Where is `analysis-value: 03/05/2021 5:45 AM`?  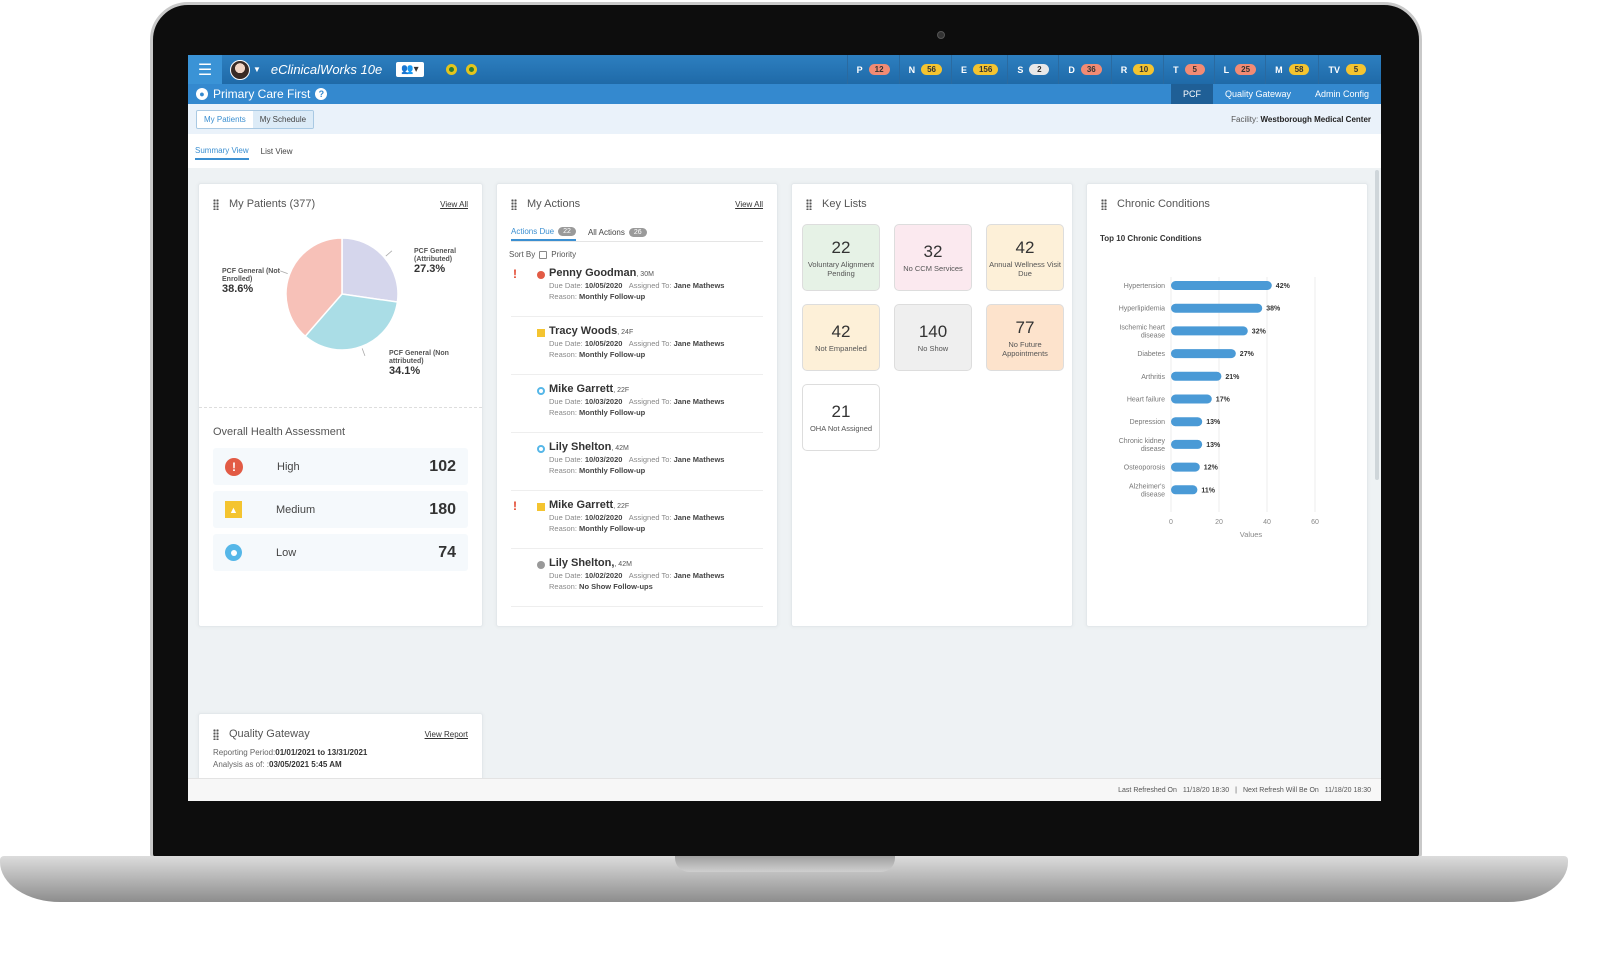
analysis-value: 03/05/2021 5:45 AM is located at coordinates (305, 764).